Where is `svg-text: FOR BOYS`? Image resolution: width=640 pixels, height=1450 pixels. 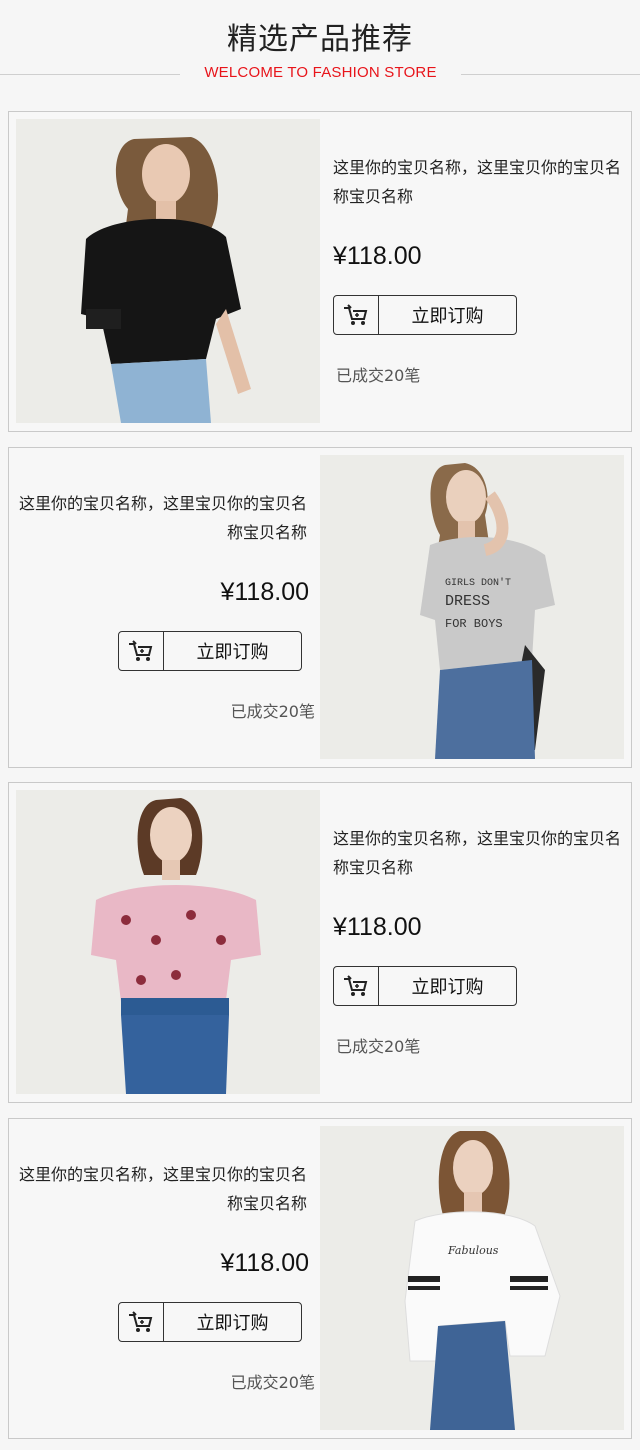 svg-text: FOR BOYS is located at coordinates (474, 624).